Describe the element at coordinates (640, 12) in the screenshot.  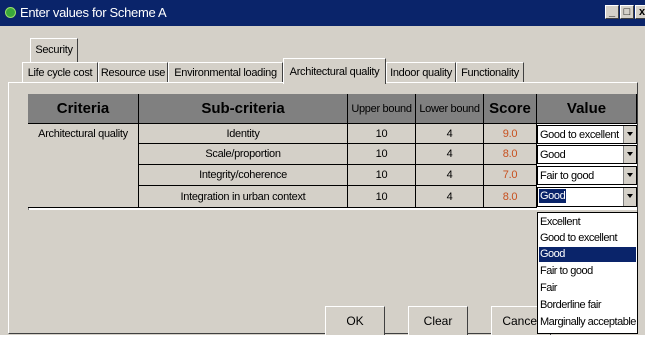
I see `close-button: x` at that location.